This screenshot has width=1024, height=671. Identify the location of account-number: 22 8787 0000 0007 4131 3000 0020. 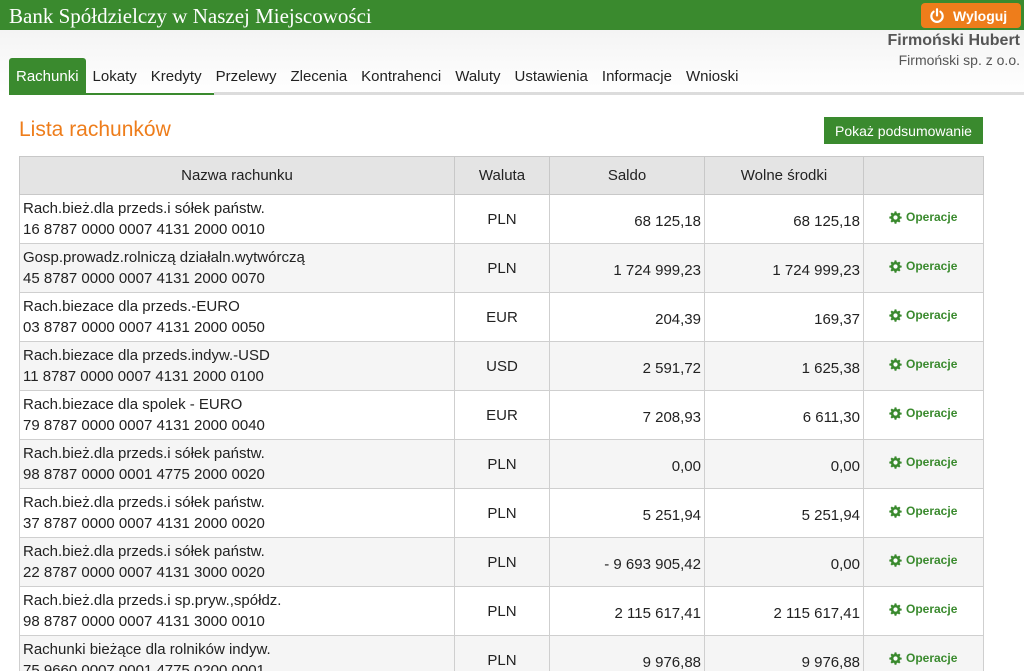
(144, 572).